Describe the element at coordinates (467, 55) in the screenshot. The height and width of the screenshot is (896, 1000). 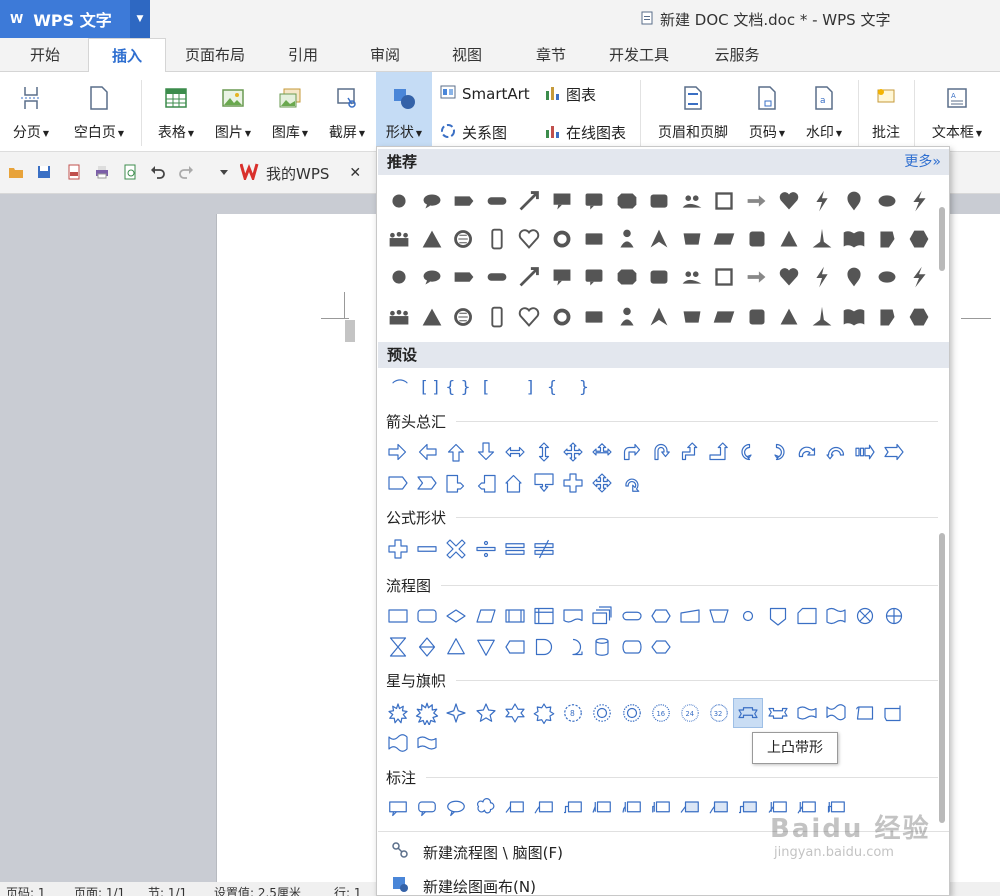
I see `tab-view: 视图` at that location.